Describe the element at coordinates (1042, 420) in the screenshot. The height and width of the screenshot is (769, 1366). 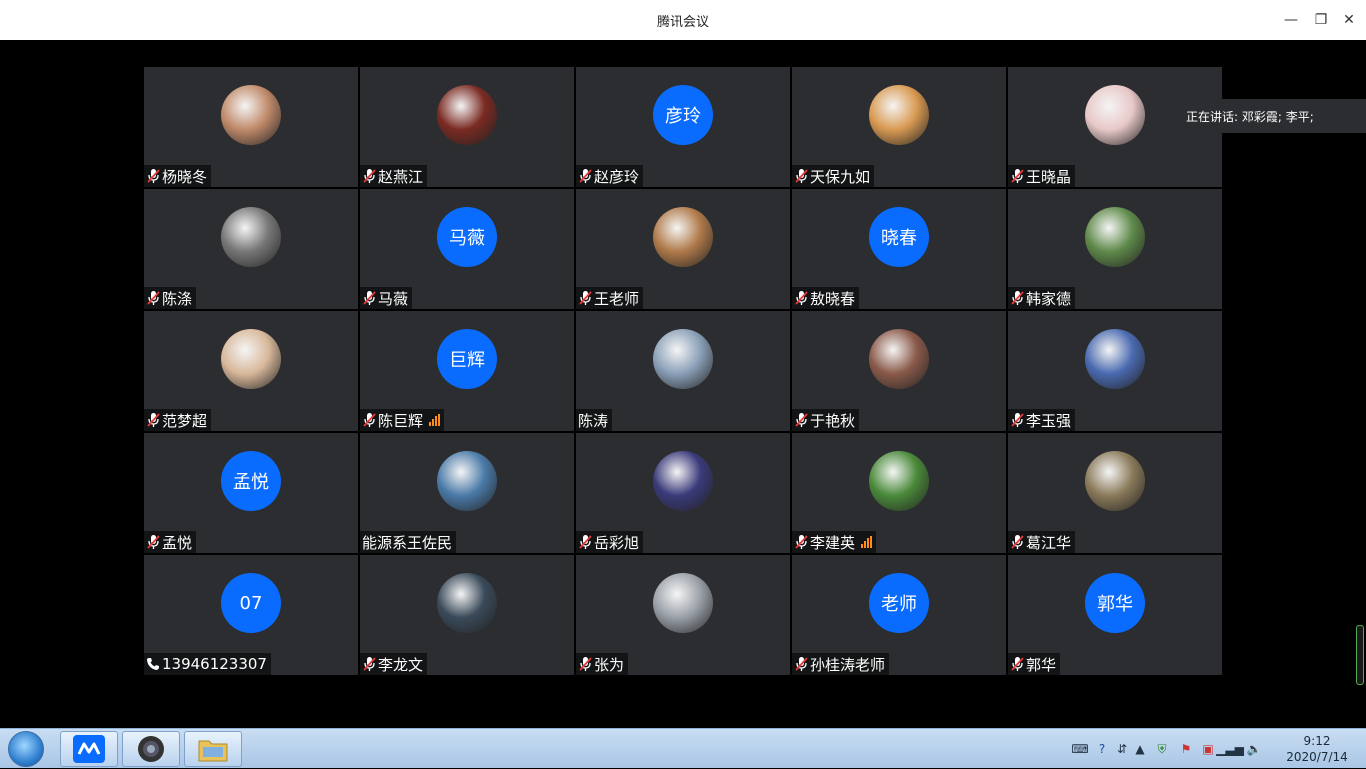
I see `participant-namebar: 李玉强` at that location.